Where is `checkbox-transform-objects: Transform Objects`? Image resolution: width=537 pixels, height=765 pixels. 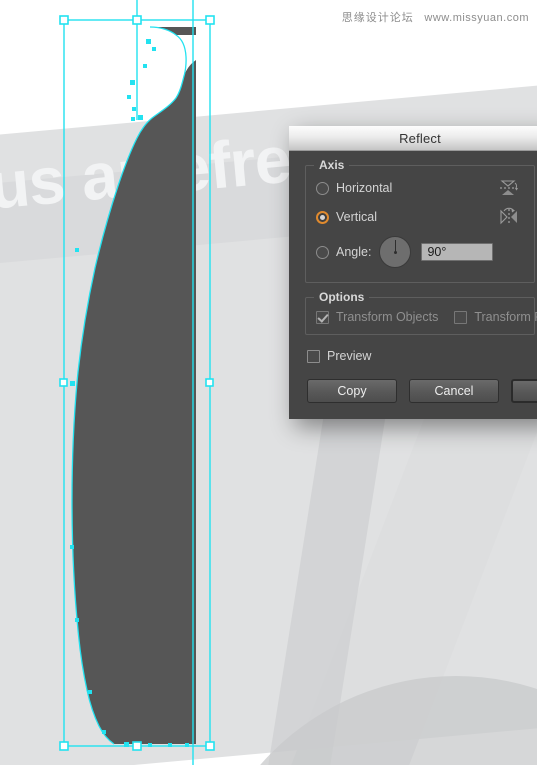 checkbox-transform-objects: Transform Objects is located at coordinates (377, 317).